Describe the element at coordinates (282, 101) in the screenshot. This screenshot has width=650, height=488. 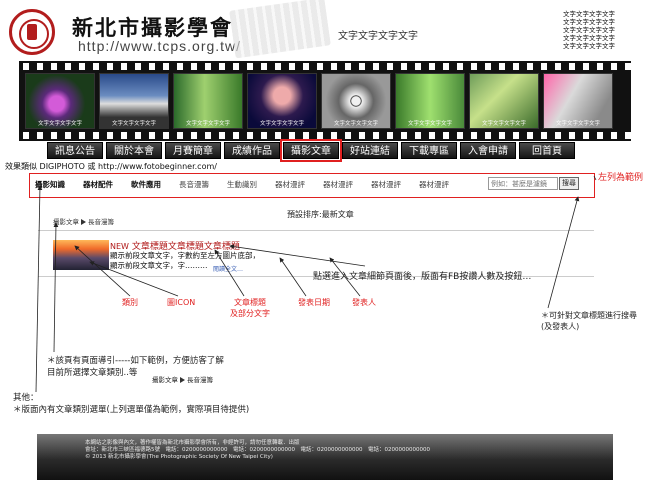
I see `banner-photo-night: 文字文字文字文字` at that location.